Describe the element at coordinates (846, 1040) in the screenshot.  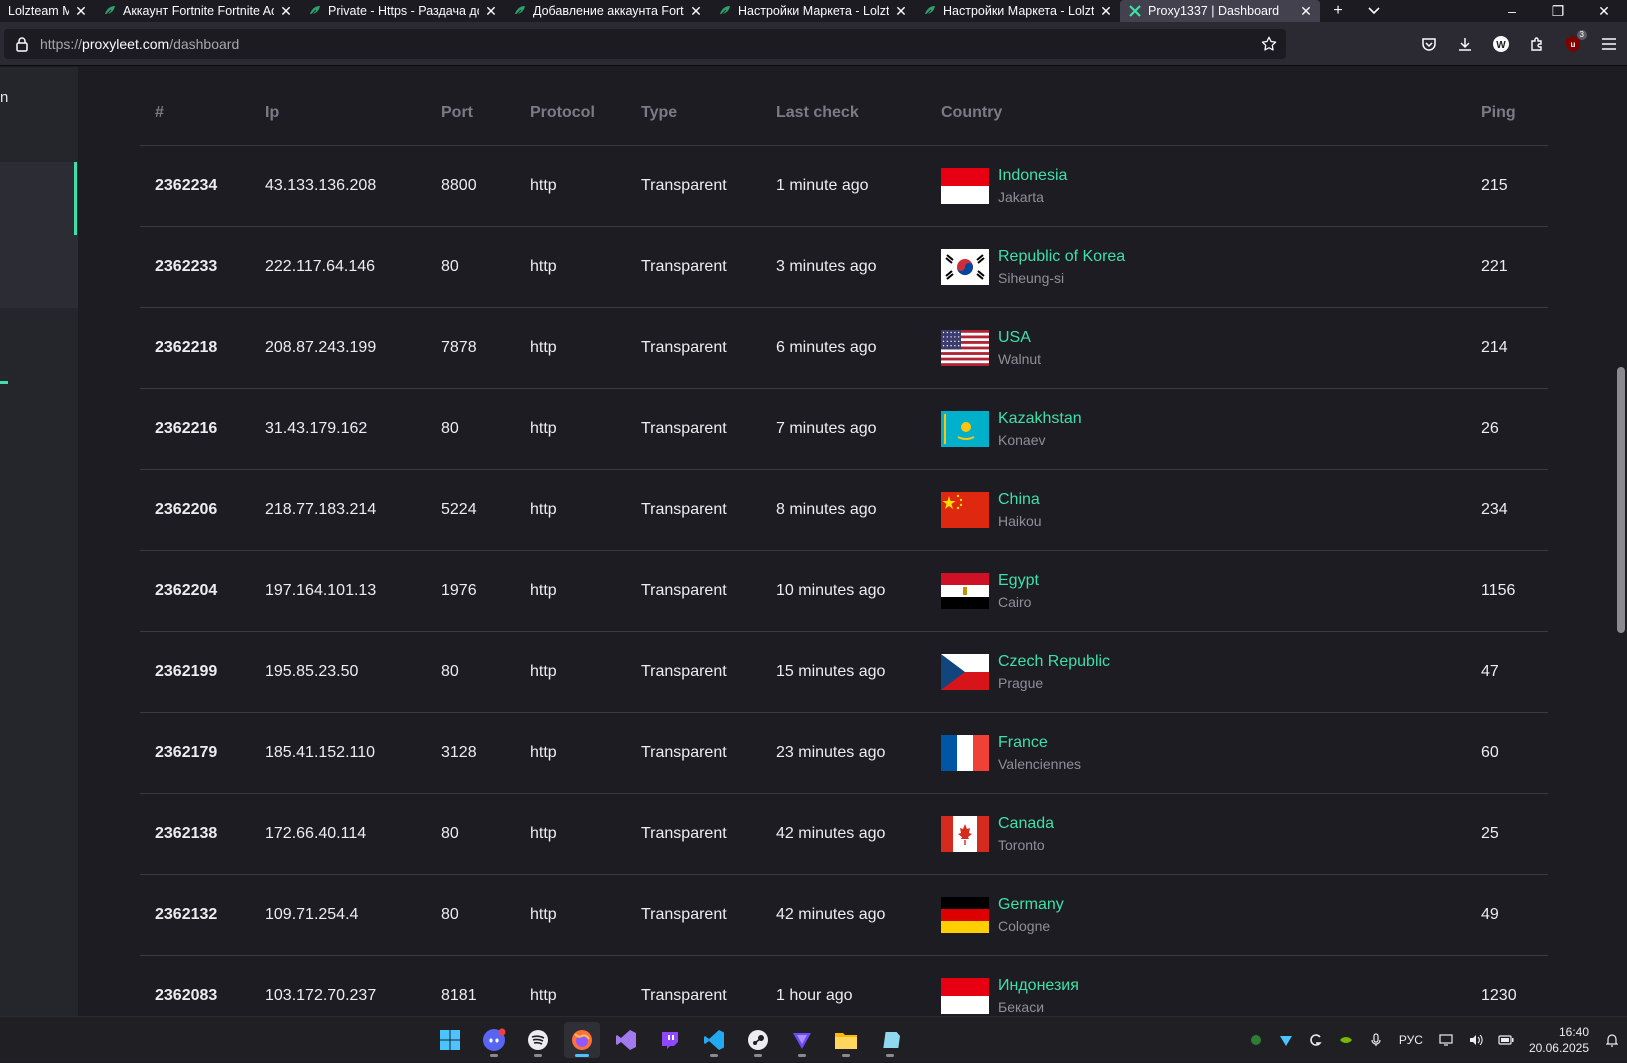
I see `file-explorer-icon` at that location.